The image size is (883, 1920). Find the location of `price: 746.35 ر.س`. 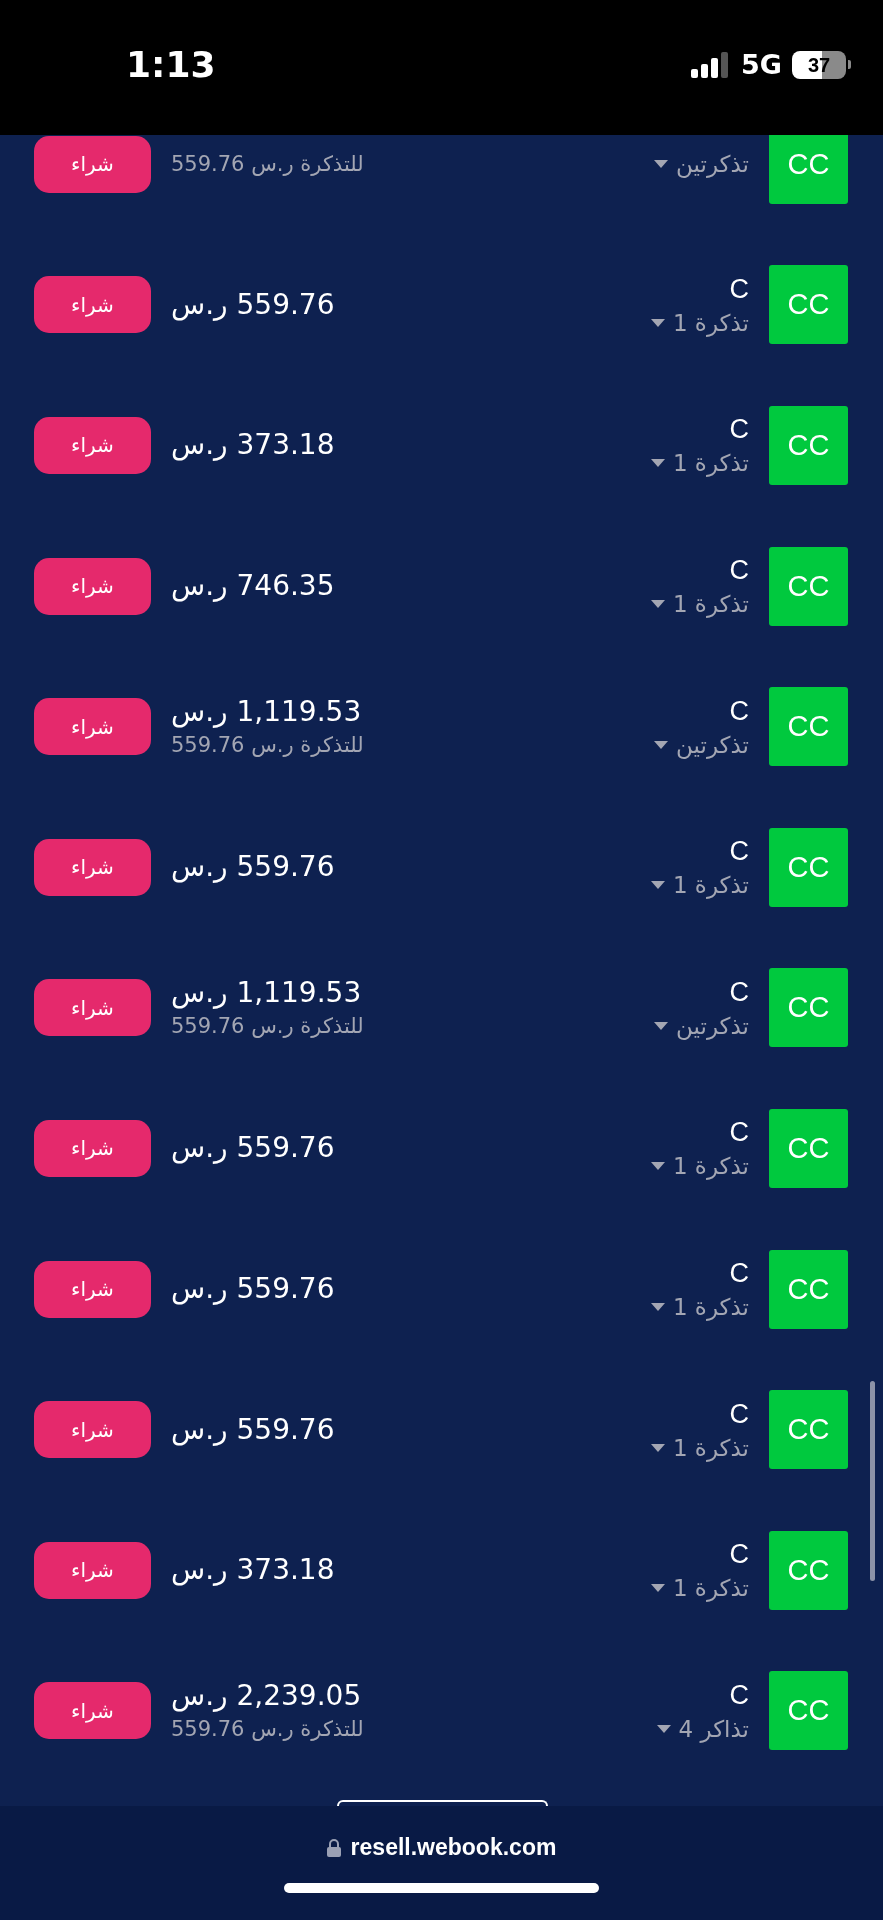

price: 746.35 ر.س is located at coordinates (253, 586).